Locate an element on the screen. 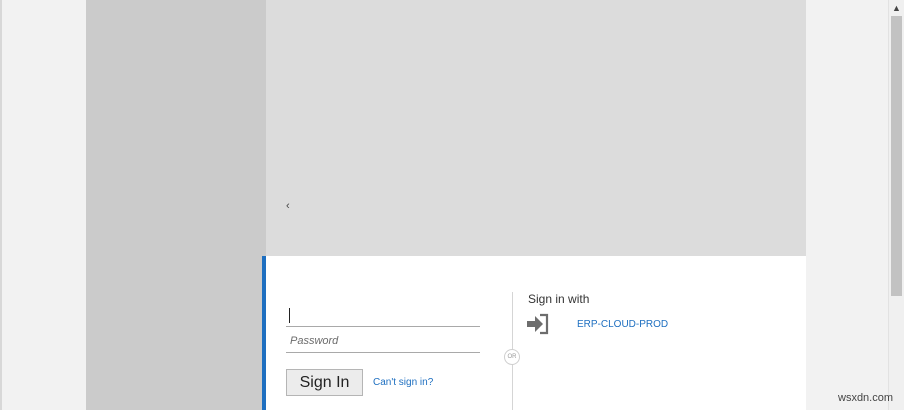 The width and height of the screenshot is (904, 410). sign-in-with-heading: Sign in with is located at coordinates (559, 299).